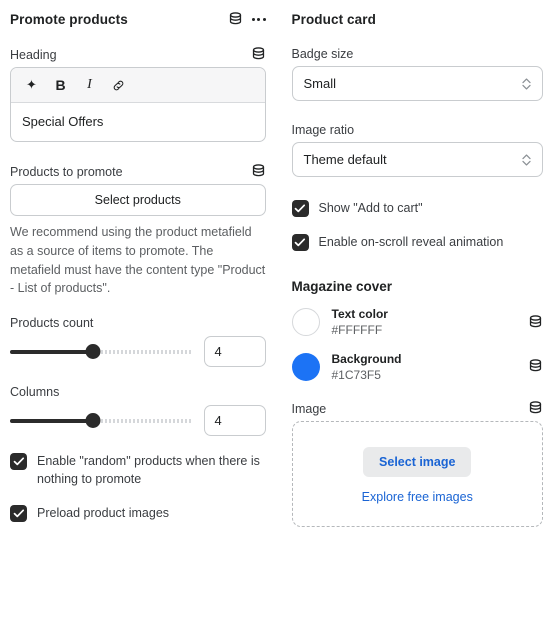  What do you see at coordinates (138, 85) in the screenshot?
I see `rich-text-toolbar: ✦ B I` at bounding box center [138, 85].